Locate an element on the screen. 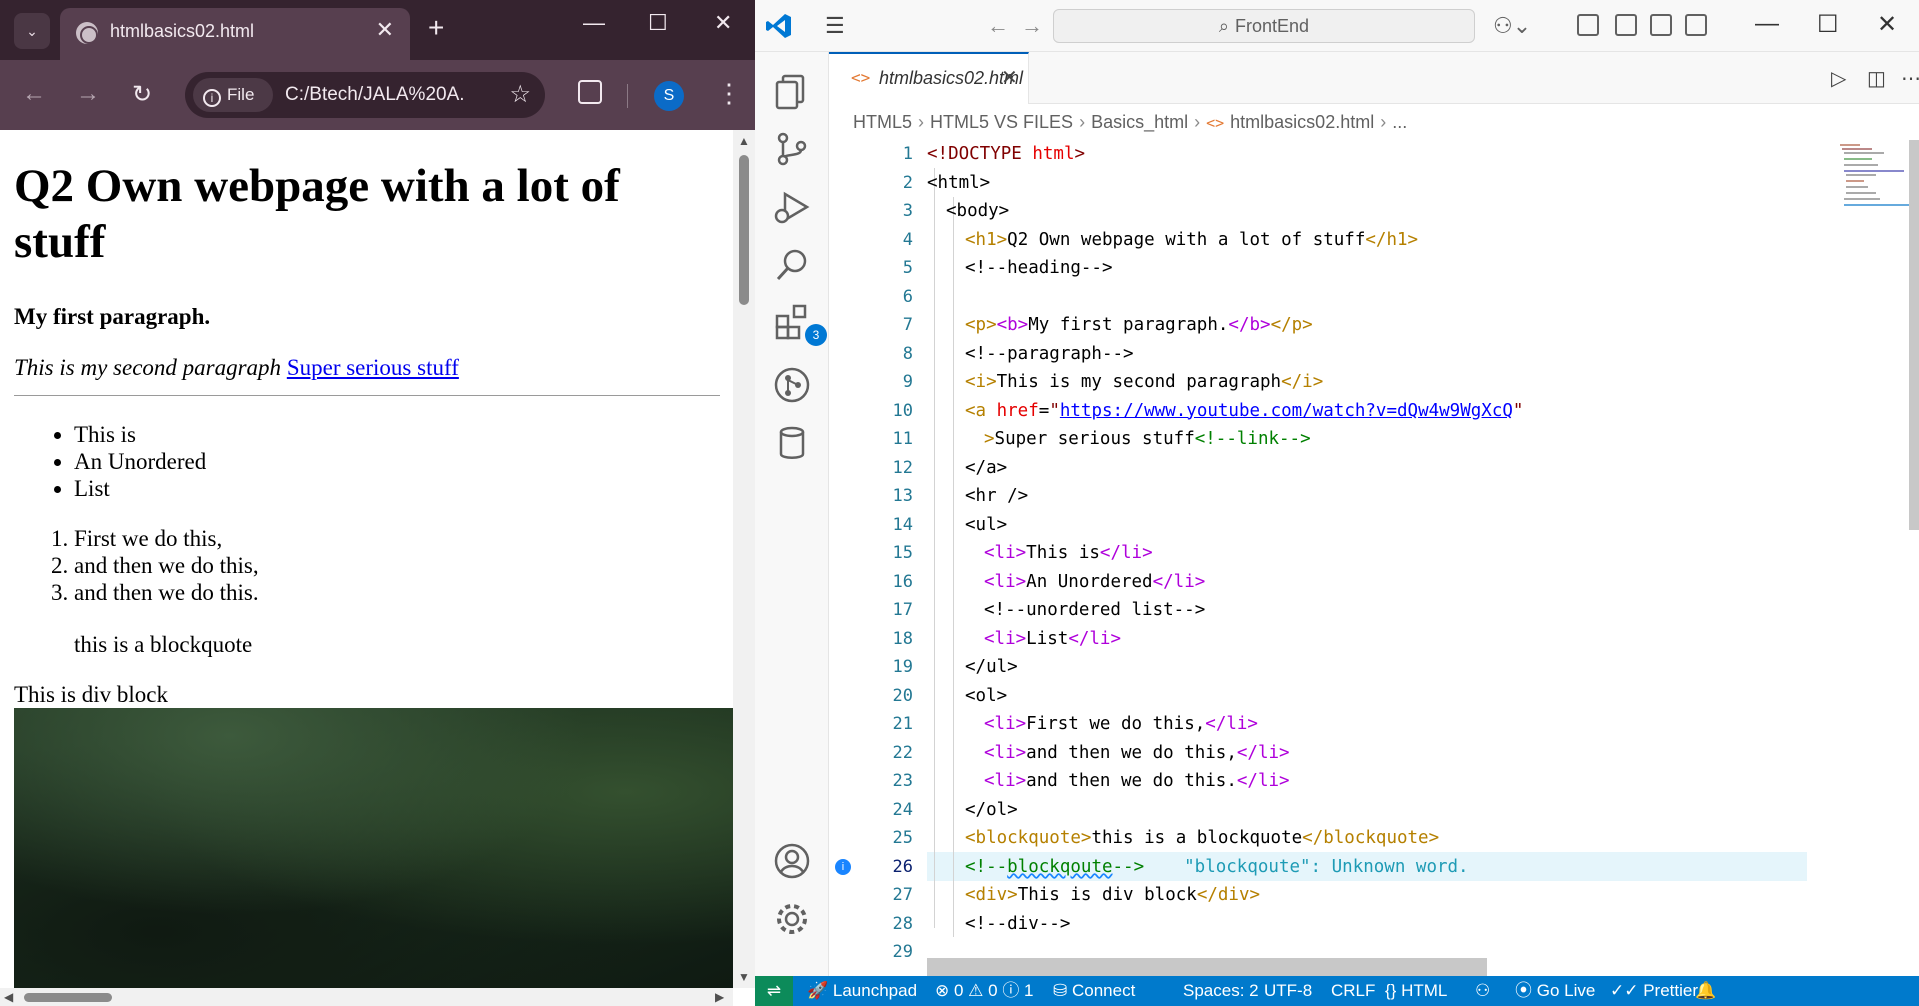  breadcrumb-item: HTML5 is located at coordinates (882, 122).